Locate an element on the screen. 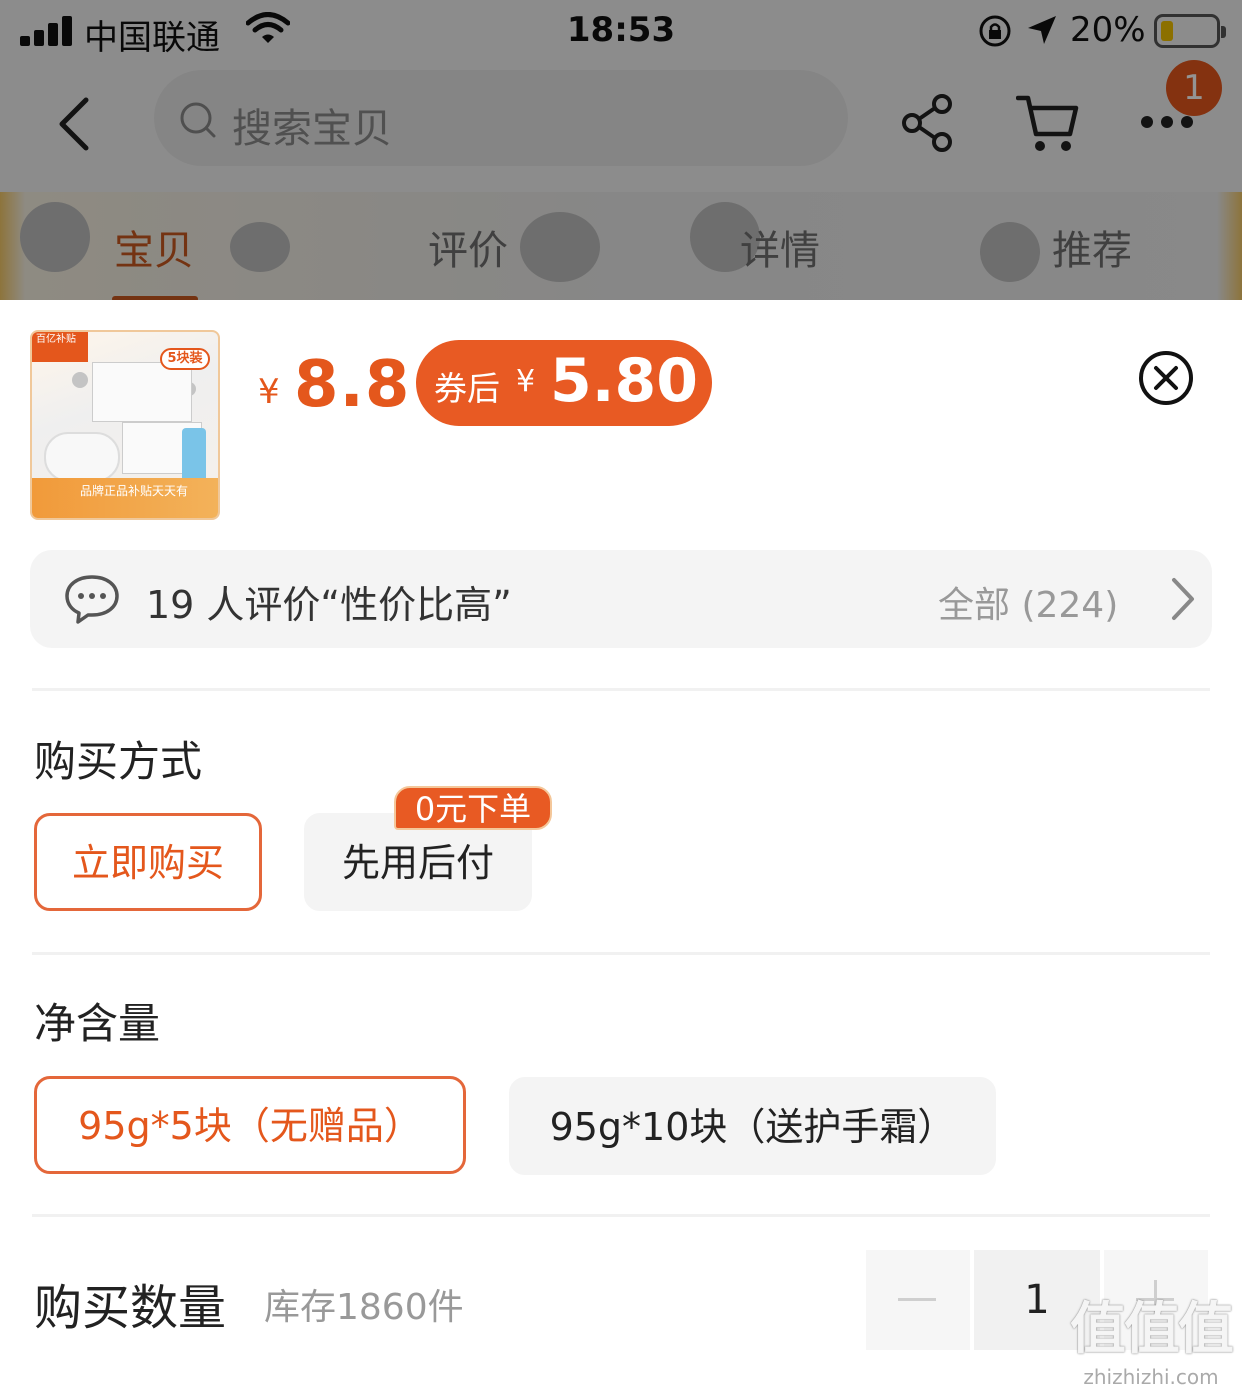 Image resolution: width=1242 pixels, height=1397 pixels. review-highlight-text: 19 人评价“性价比高” is located at coordinates (329, 605).